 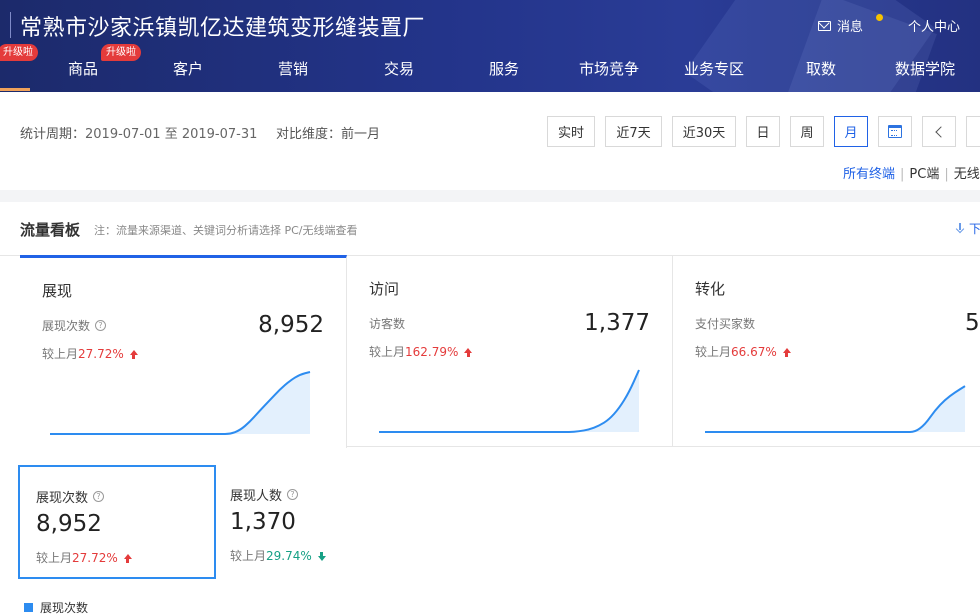 I want to click on download-button: 下, so click(x=968, y=228).